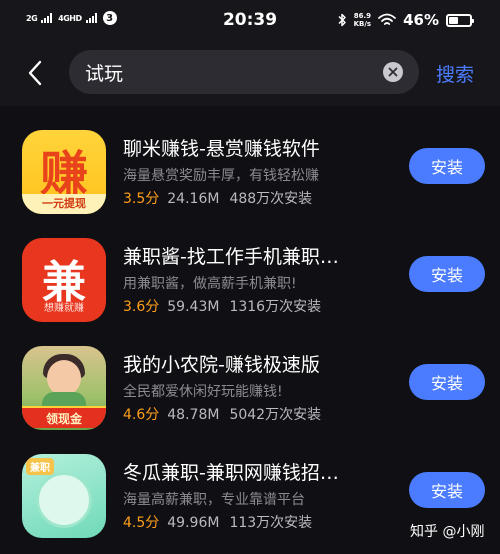 The height and width of the screenshot is (554, 500). I want to click on app-icon-donggua: 兼职, so click(64, 496).